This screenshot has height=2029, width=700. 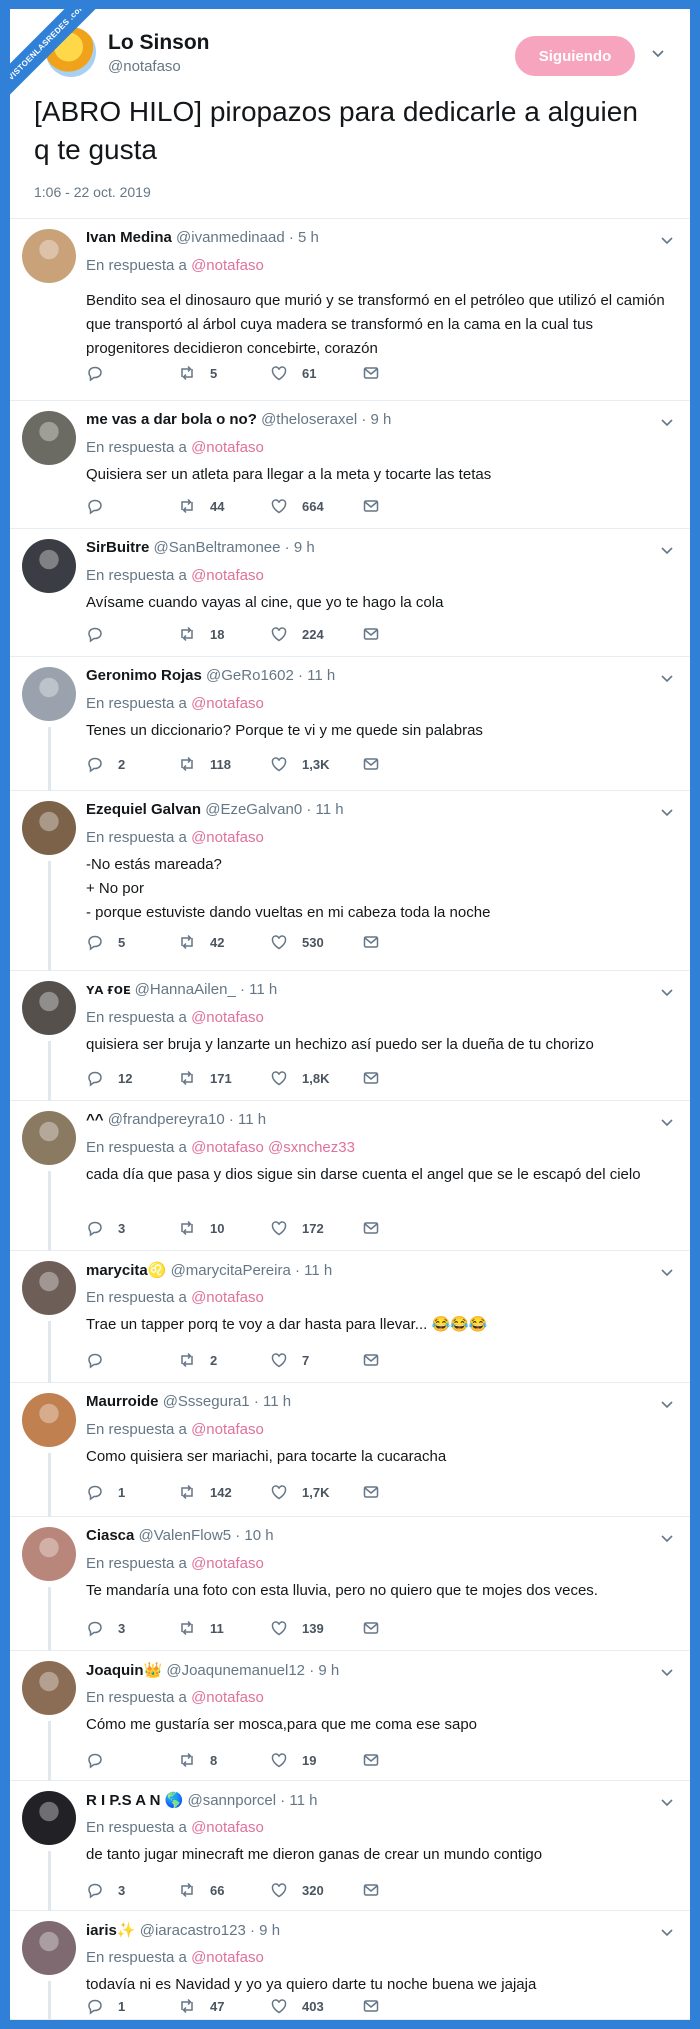 What do you see at coordinates (111, 1930) in the screenshot?
I see `user-name: iaris✨` at bounding box center [111, 1930].